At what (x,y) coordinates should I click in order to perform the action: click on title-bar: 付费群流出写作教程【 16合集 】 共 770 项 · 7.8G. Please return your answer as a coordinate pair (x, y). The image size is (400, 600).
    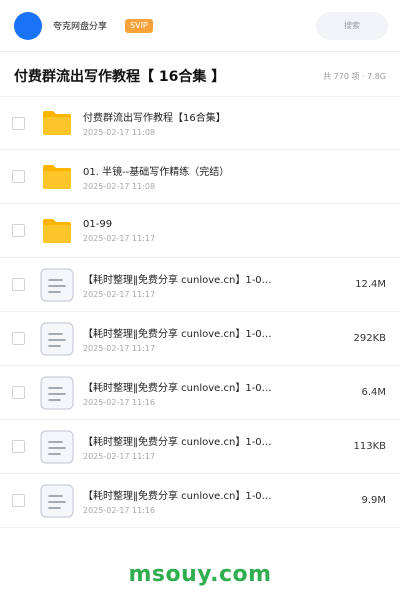
    Looking at the image, I should click on (200, 76).